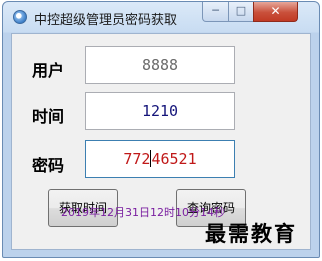 This screenshot has height=261, width=322. I want to click on title-bar: 中控超级管理员密码获取 ─ □ ✕, so click(161, 17).